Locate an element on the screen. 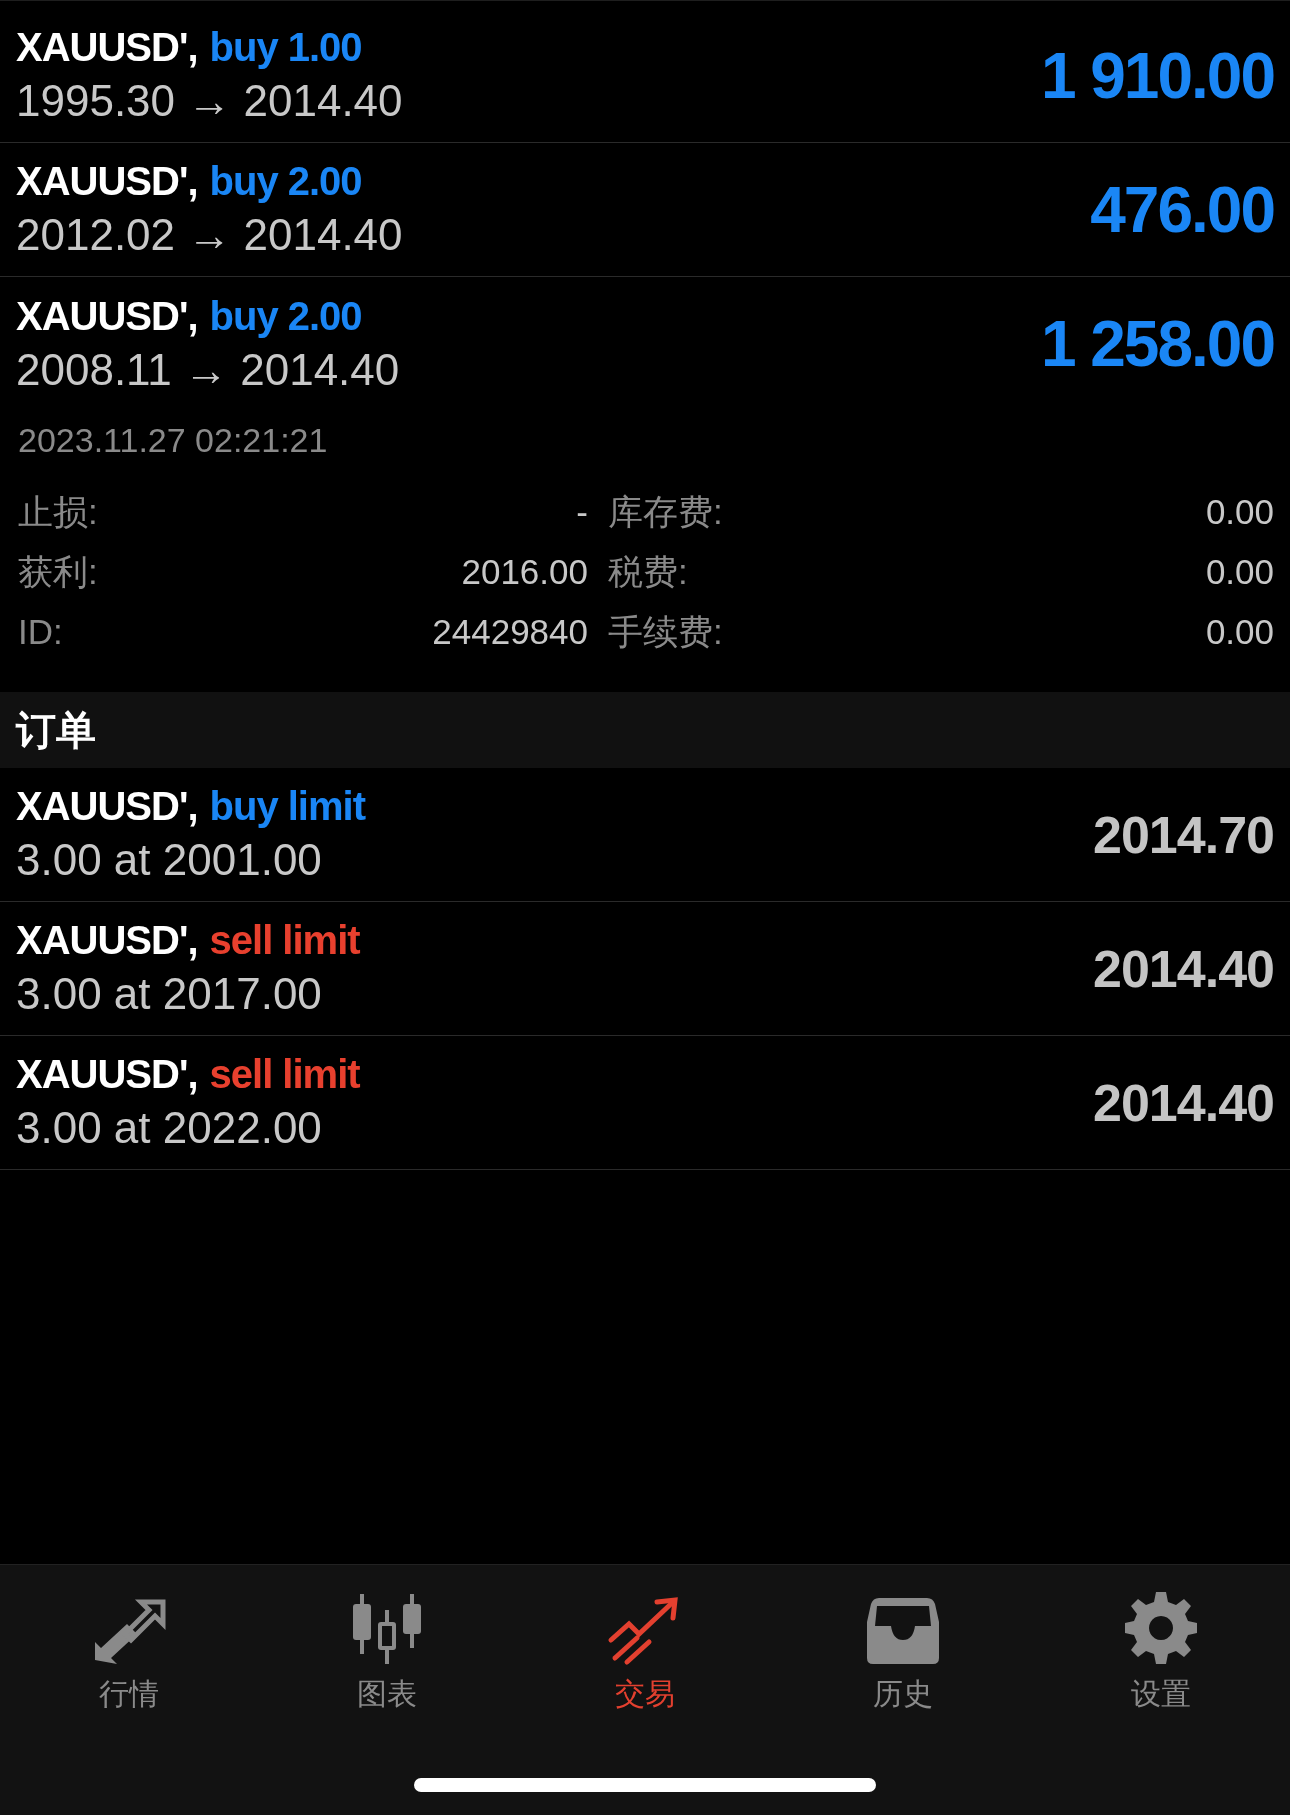  detail-label: 库存费: is located at coordinates (666, 511).